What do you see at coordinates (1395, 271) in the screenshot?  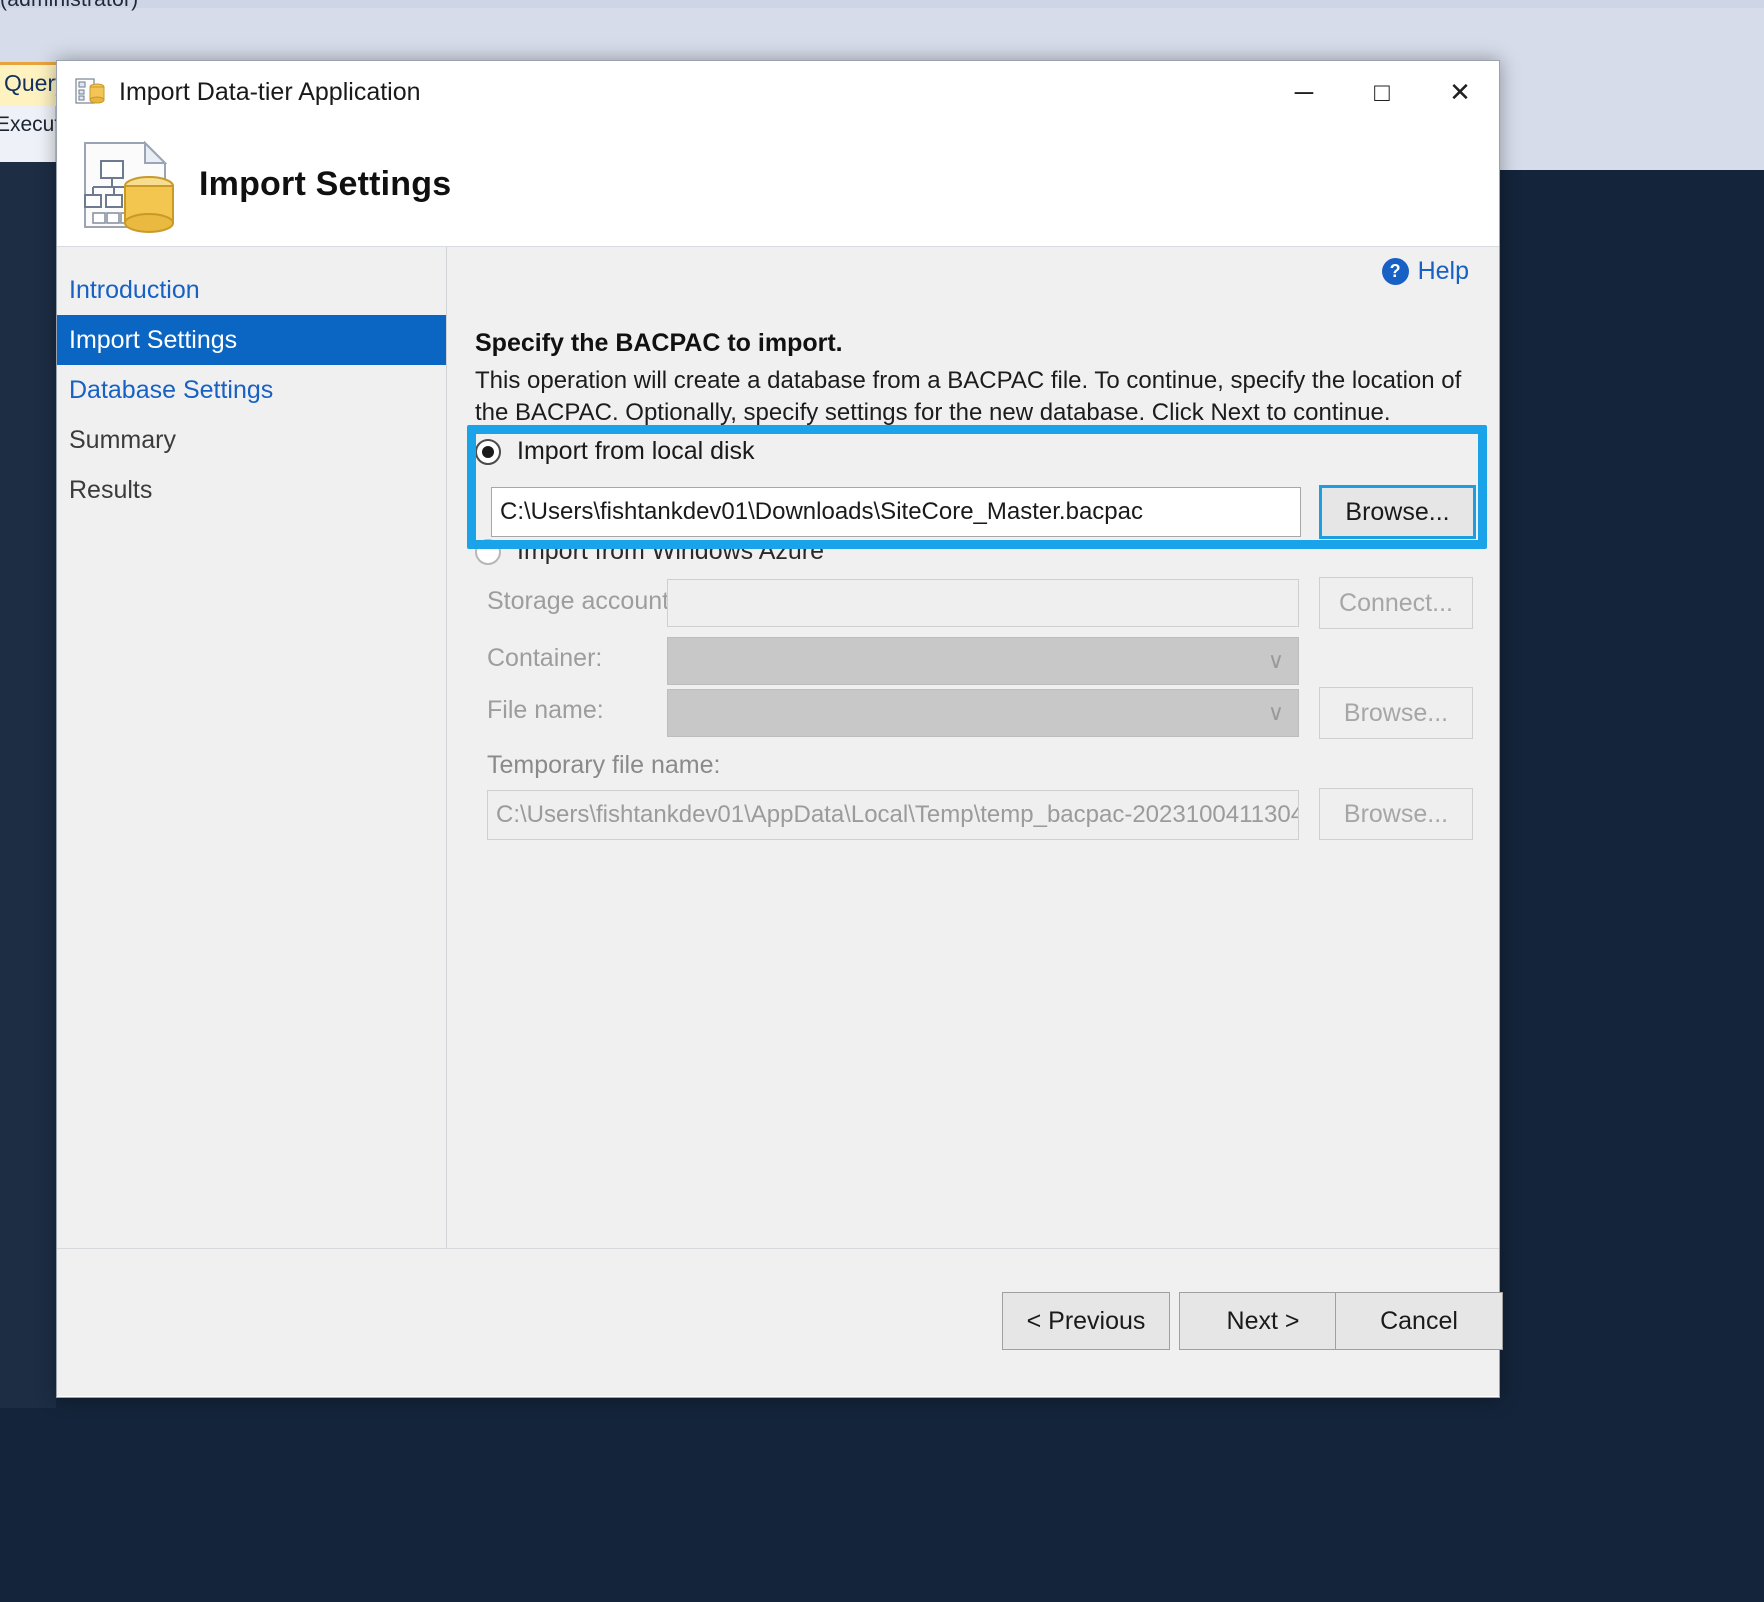 I see `help-icon: ?` at bounding box center [1395, 271].